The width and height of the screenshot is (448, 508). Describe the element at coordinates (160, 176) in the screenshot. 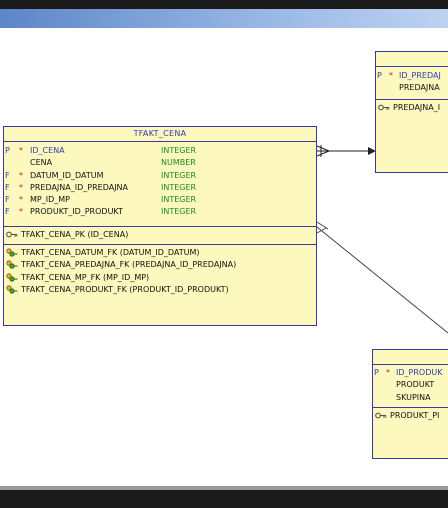

I see `column-row: F * DATUM_ID_DATUM INTEGER` at that location.